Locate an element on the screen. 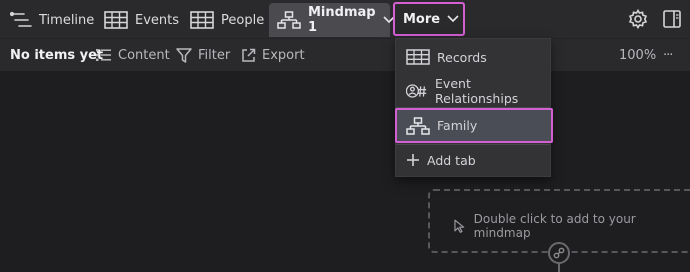 This screenshot has width=690, height=272. content-label: Content is located at coordinates (144, 55).